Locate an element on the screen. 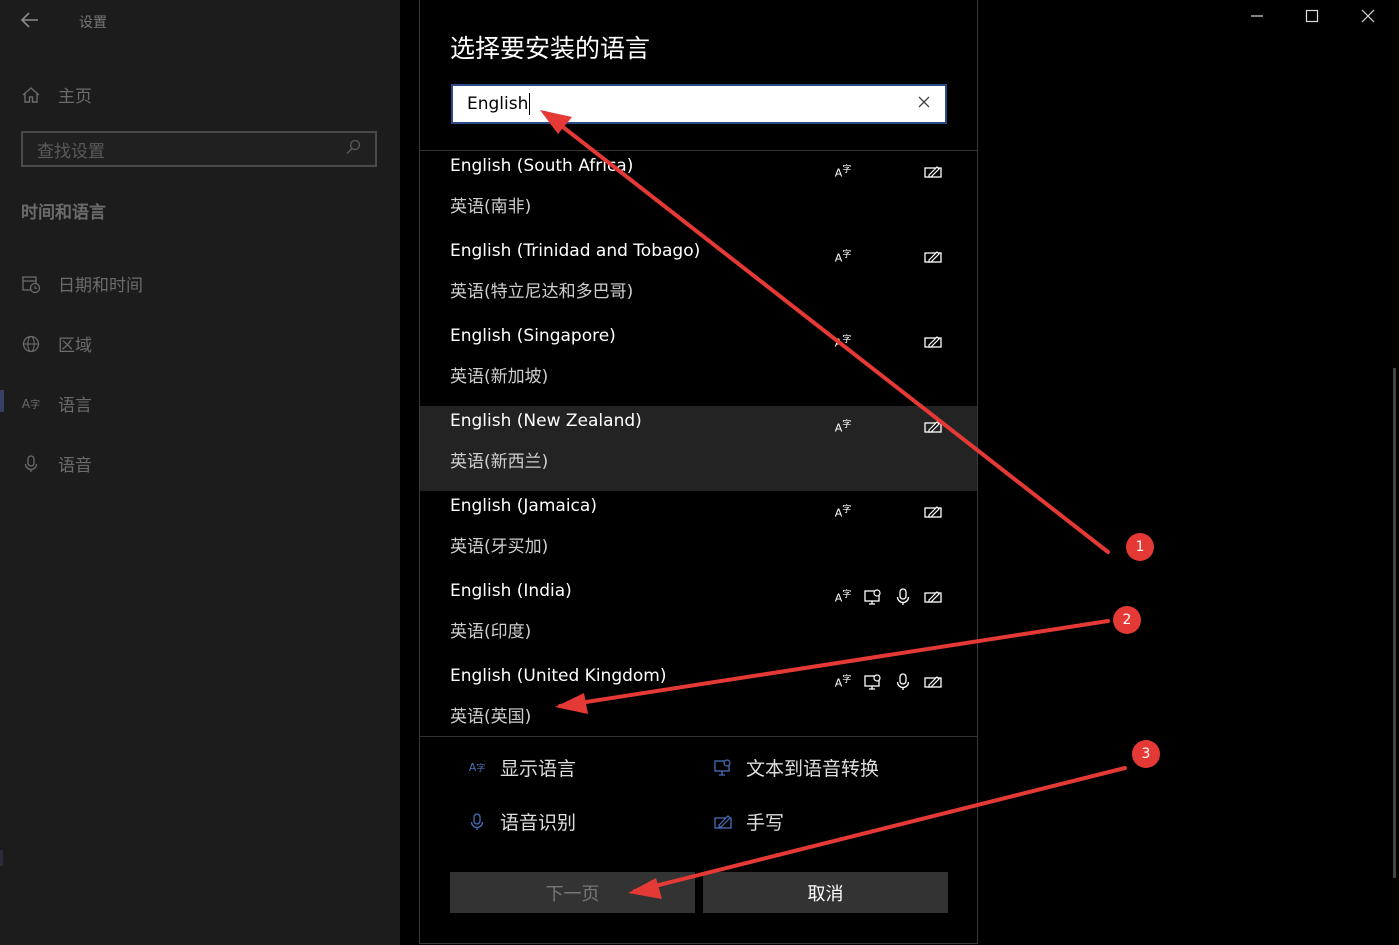 The width and height of the screenshot is (1399, 945). annotation-badge-3: 3 is located at coordinates (1146, 754).